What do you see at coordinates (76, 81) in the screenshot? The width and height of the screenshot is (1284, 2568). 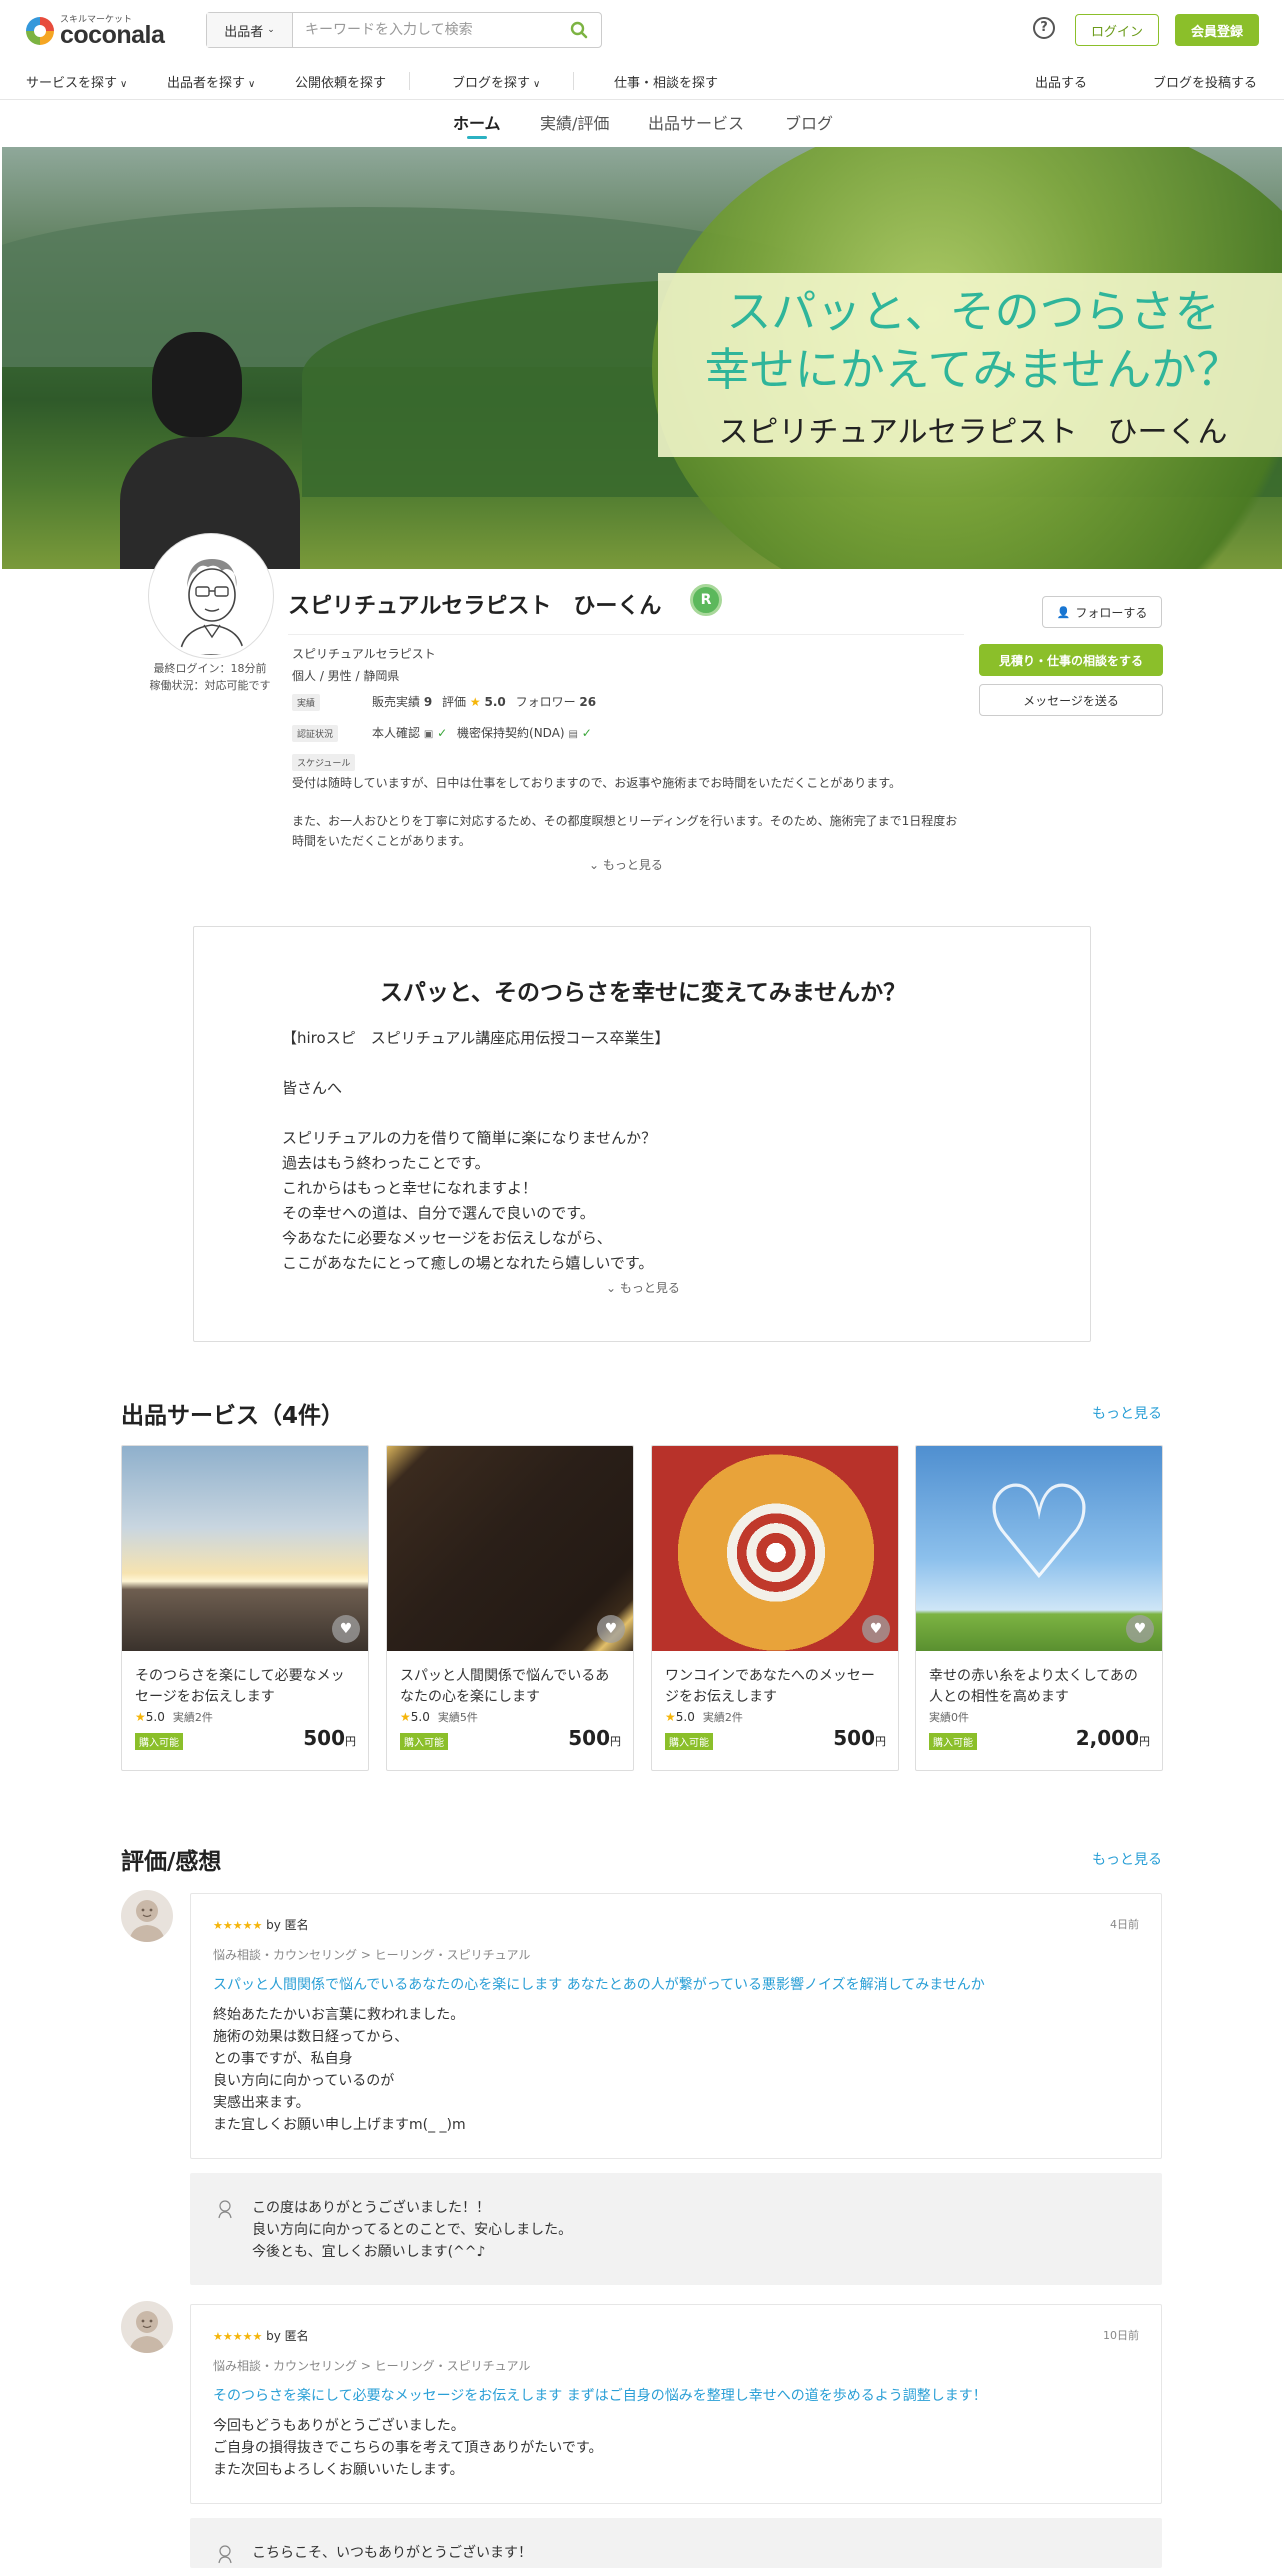 I see `nav-find-services: サービスを探す ∨` at bounding box center [76, 81].